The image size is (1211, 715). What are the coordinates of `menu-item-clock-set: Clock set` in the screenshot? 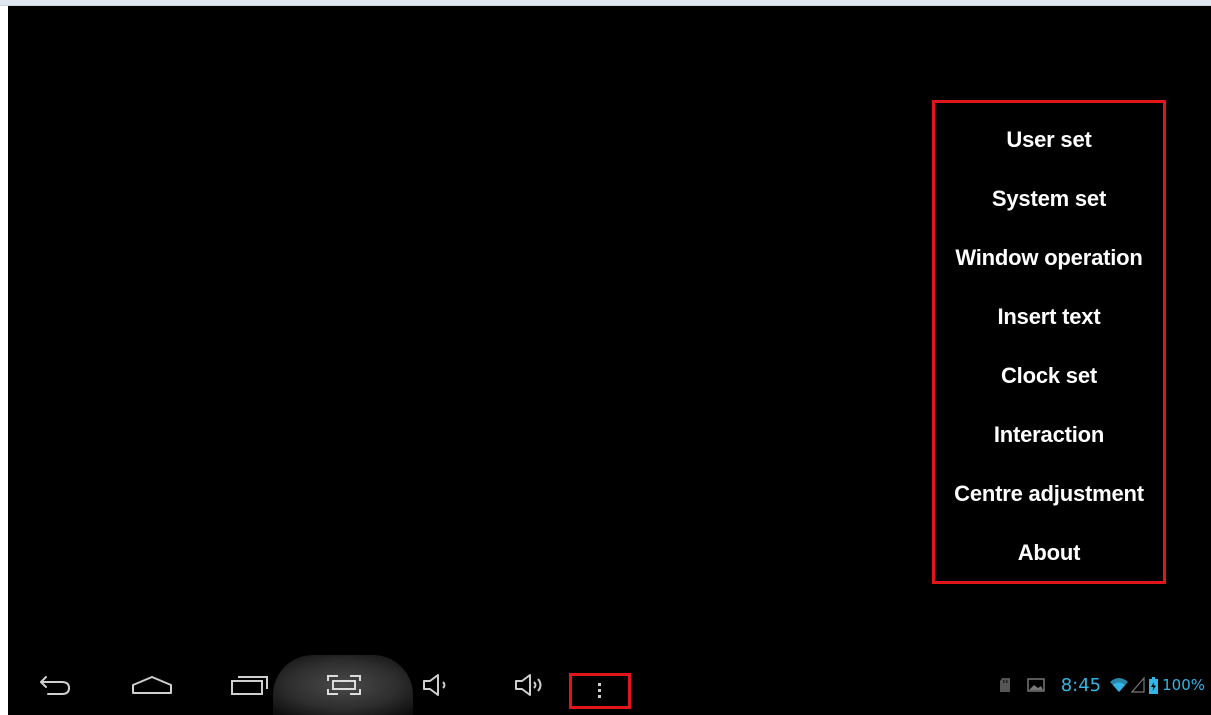 It's located at (1049, 376).